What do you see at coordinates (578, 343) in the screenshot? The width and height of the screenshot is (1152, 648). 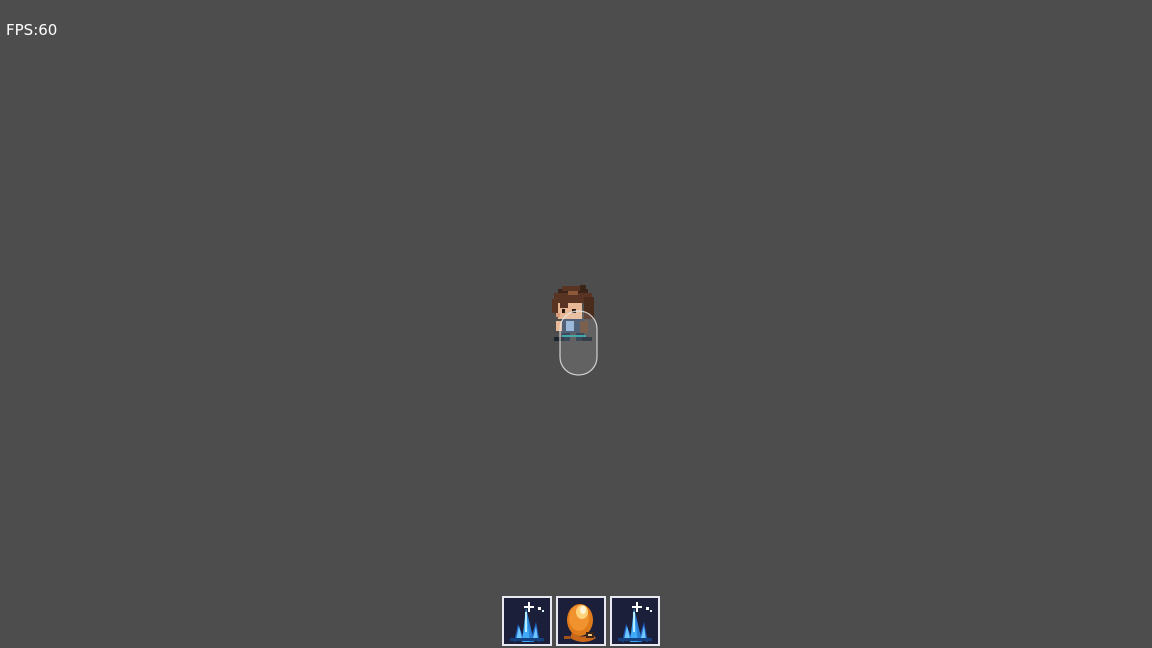 I see `player-collision-capsule` at bounding box center [578, 343].